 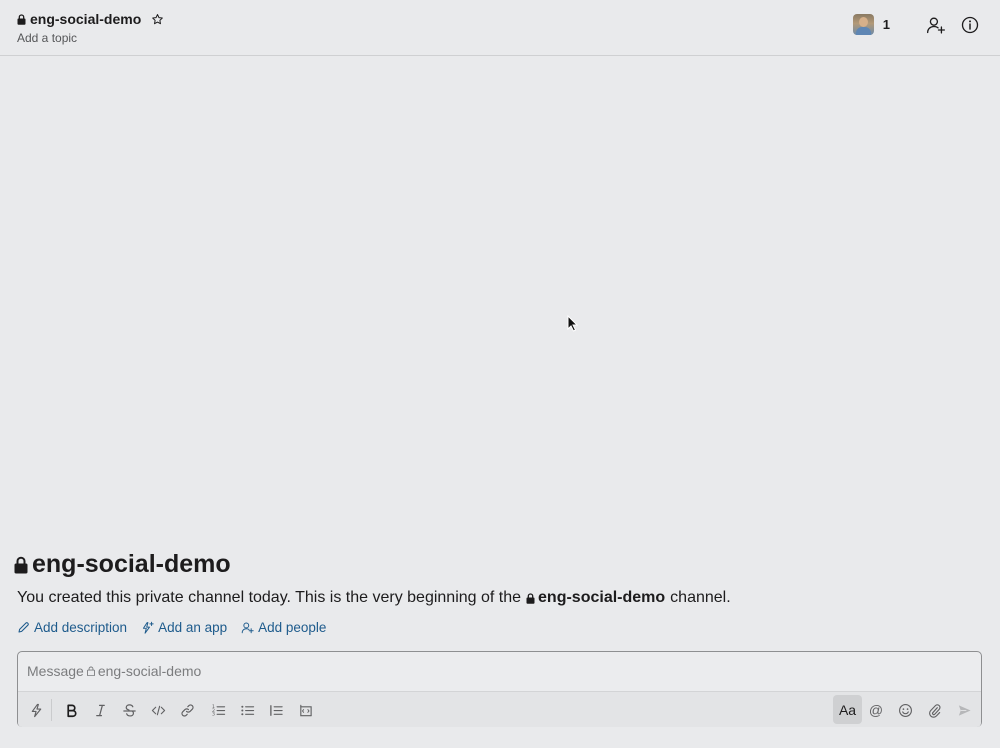 I want to click on add-topic-link: Add a topic, so click(x=47, y=38).